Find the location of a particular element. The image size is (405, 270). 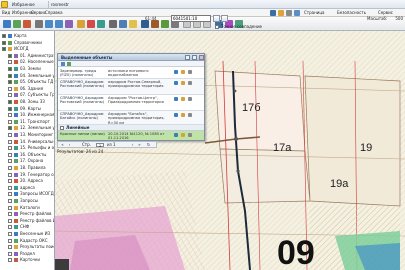

tree-item: 01. Административн is located at coordinates (27, 56).